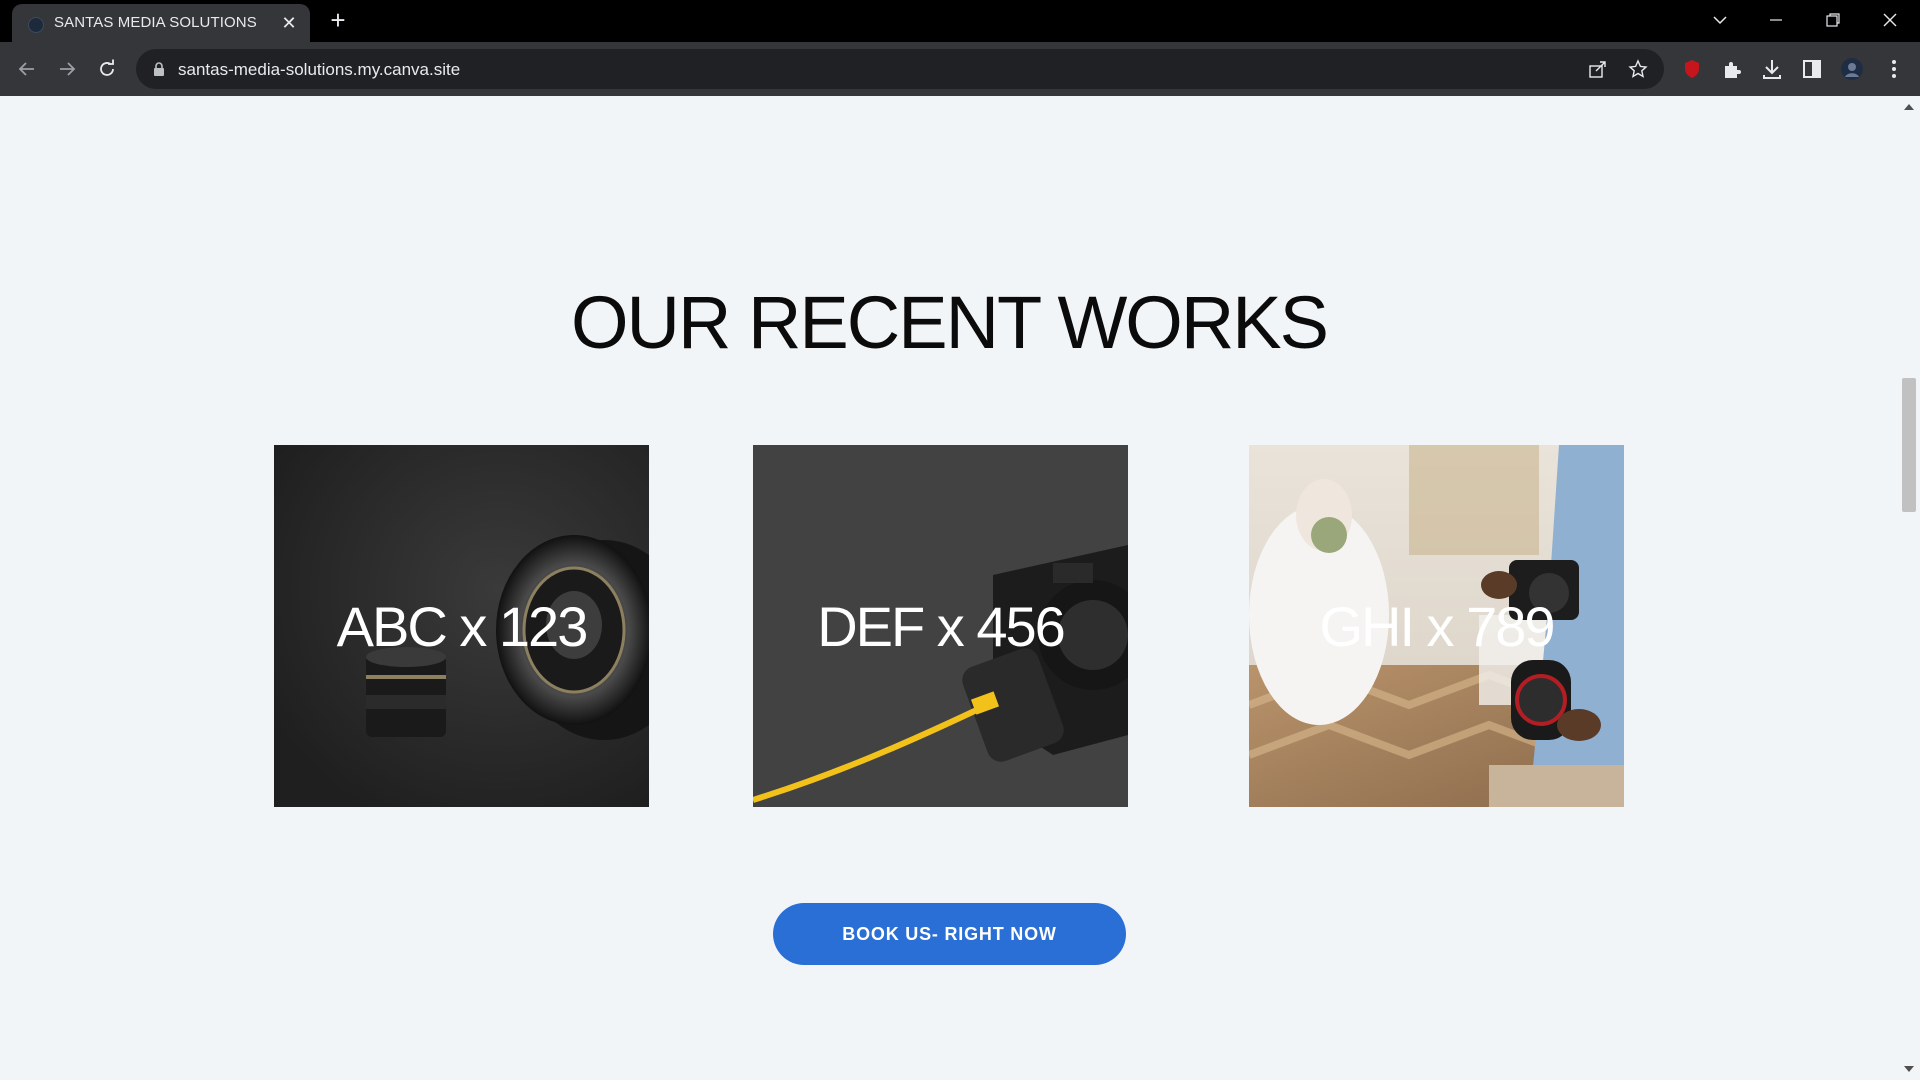 The width and height of the screenshot is (1920, 1080). Describe the element at coordinates (949, 322) in the screenshot. I see `section-heading: OUR RECENT WORKS` at that location.